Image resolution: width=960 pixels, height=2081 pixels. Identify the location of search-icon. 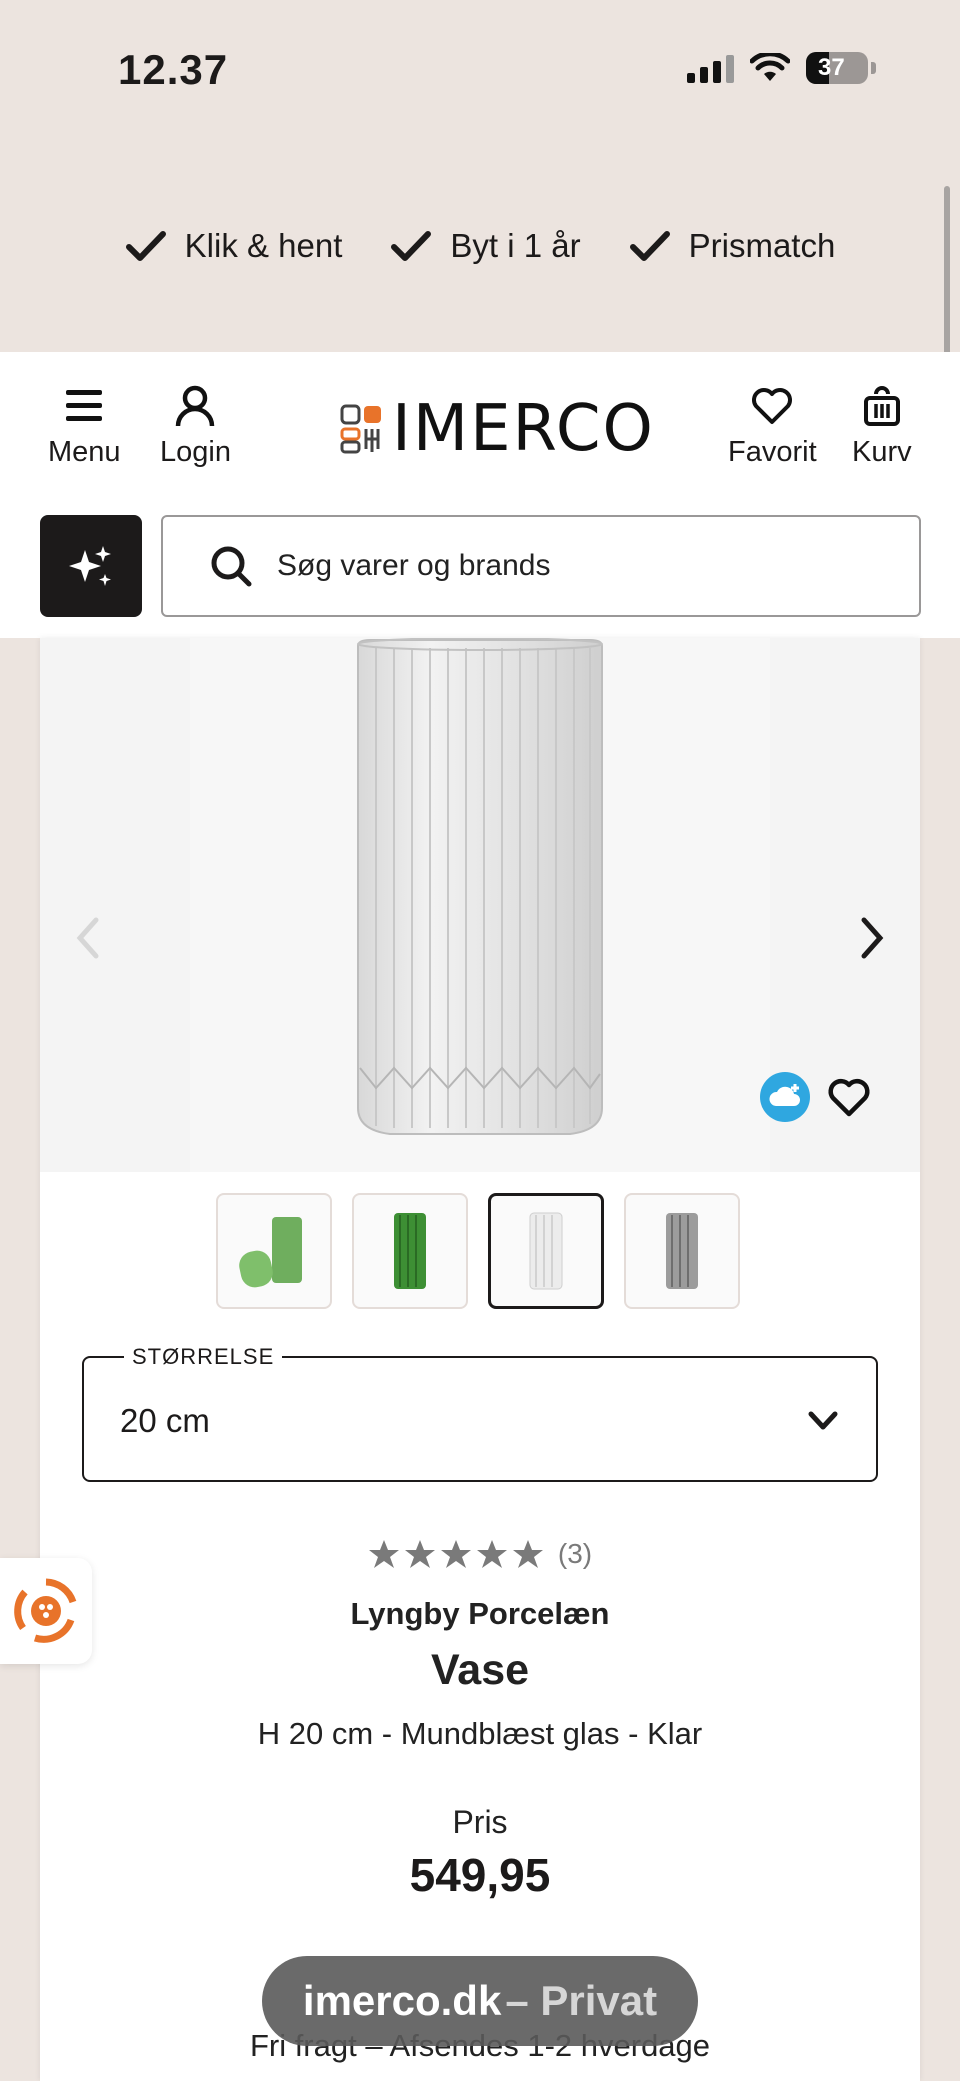
(231, 566).